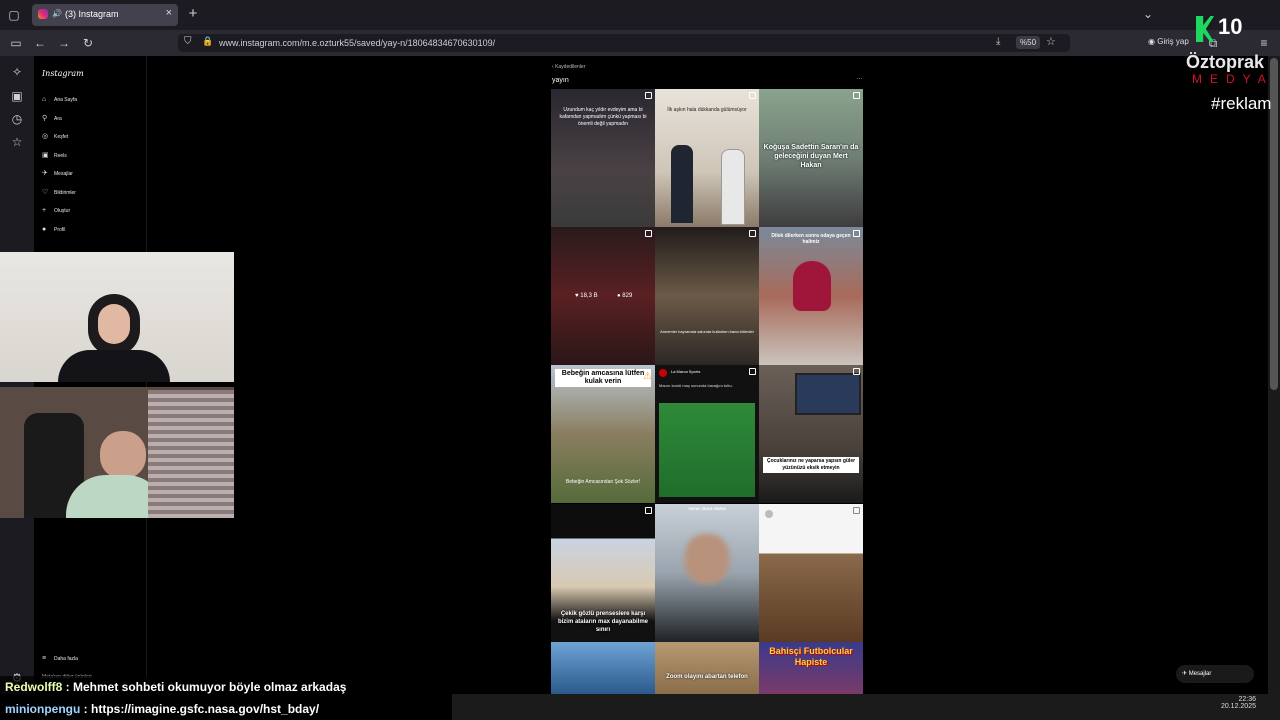  What do you see at coordinates (193, 14) in the screenshot?
I see `new-tab-icon: +` at bounding box center [193, 14].